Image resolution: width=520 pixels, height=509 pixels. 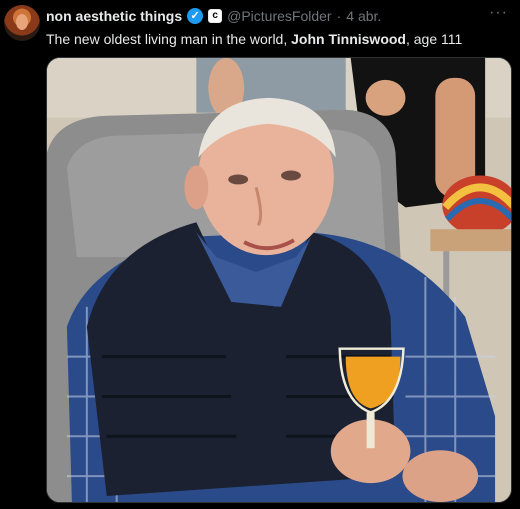 What do you see at coordinates (195, 16) in the screenshot?
I see `verified-badge-icon: ✓` at bounding box center [195, 16].